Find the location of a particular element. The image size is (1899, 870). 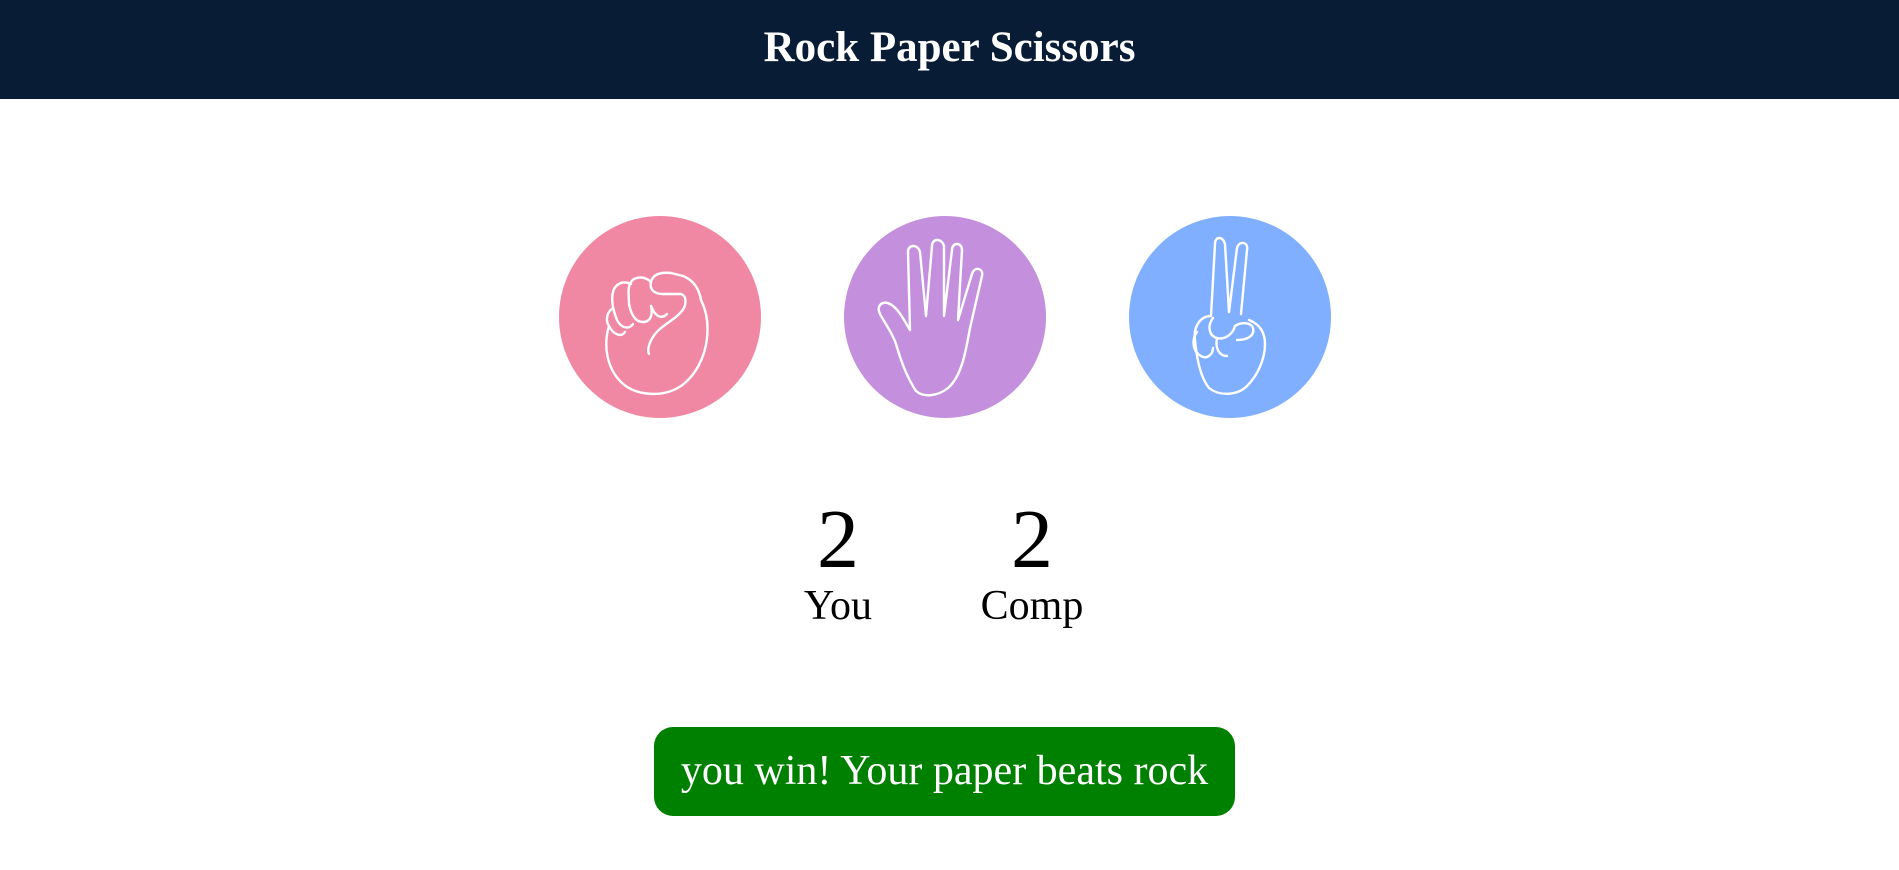

user-score-block: 2 You is located at coordinates (838, 561).